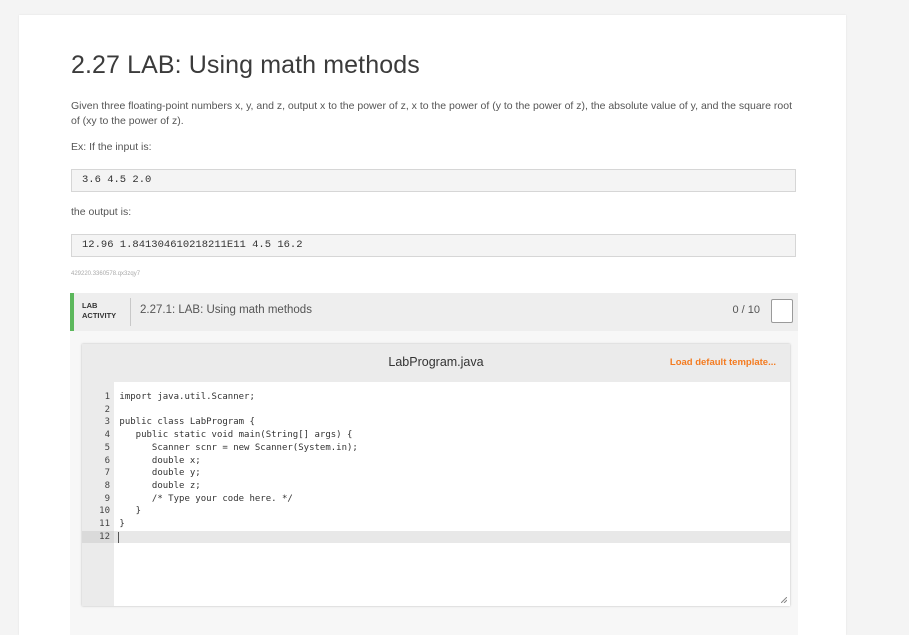  What do you see at coordinates (452, 461) in the screenshot?
I see `code-line: double x;` at bounding box center [452, 461].